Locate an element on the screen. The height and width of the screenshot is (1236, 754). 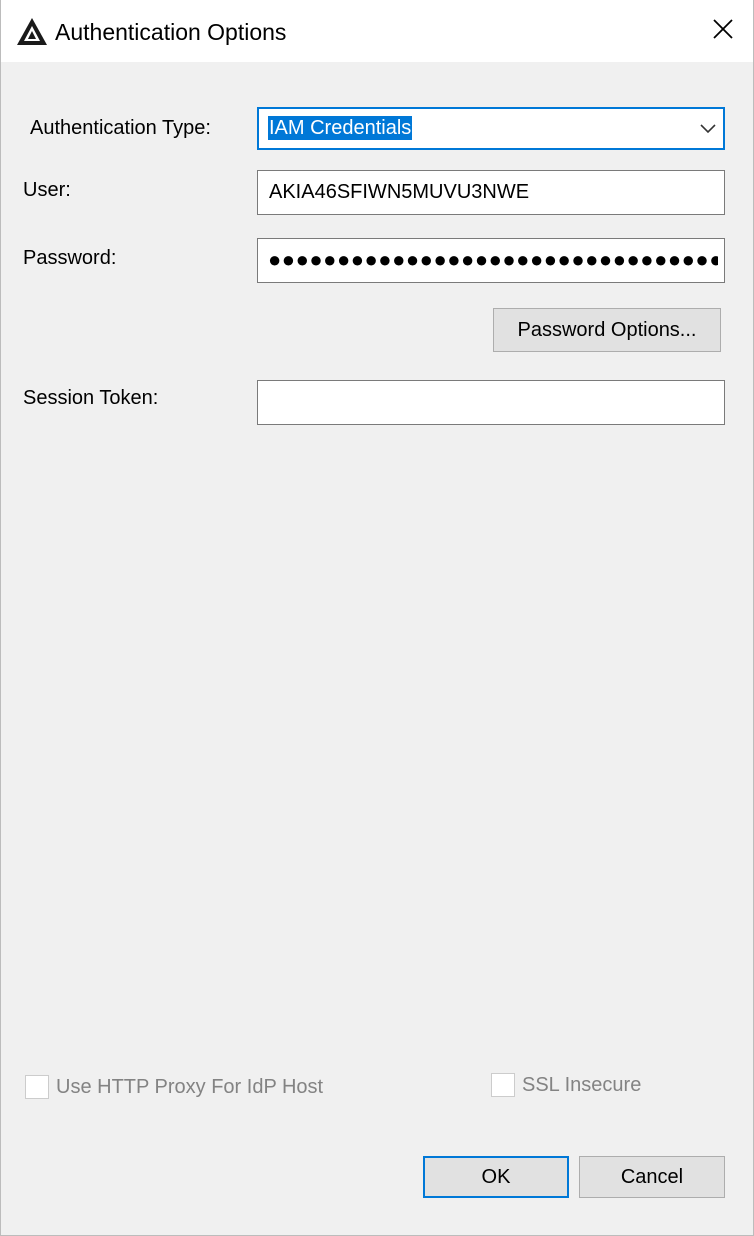
ok-button: OK is located at coordinates (496, 1177).